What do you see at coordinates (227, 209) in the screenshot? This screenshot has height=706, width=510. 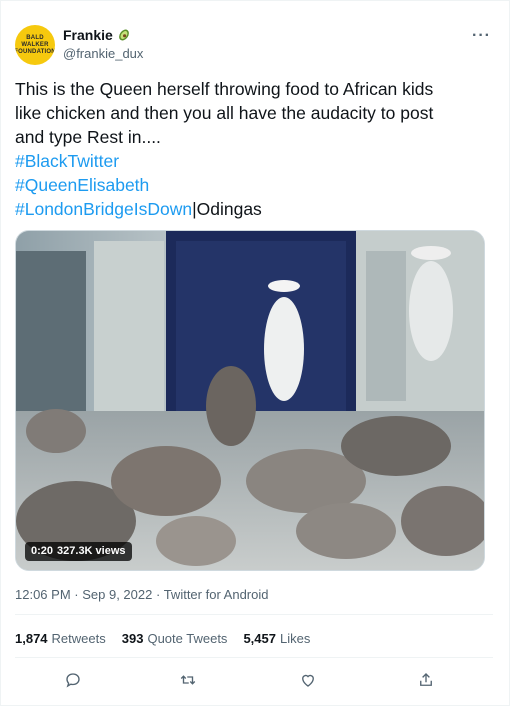 I see `tweet-trailing-text: |Odingas` at bounding box center [227, 209].